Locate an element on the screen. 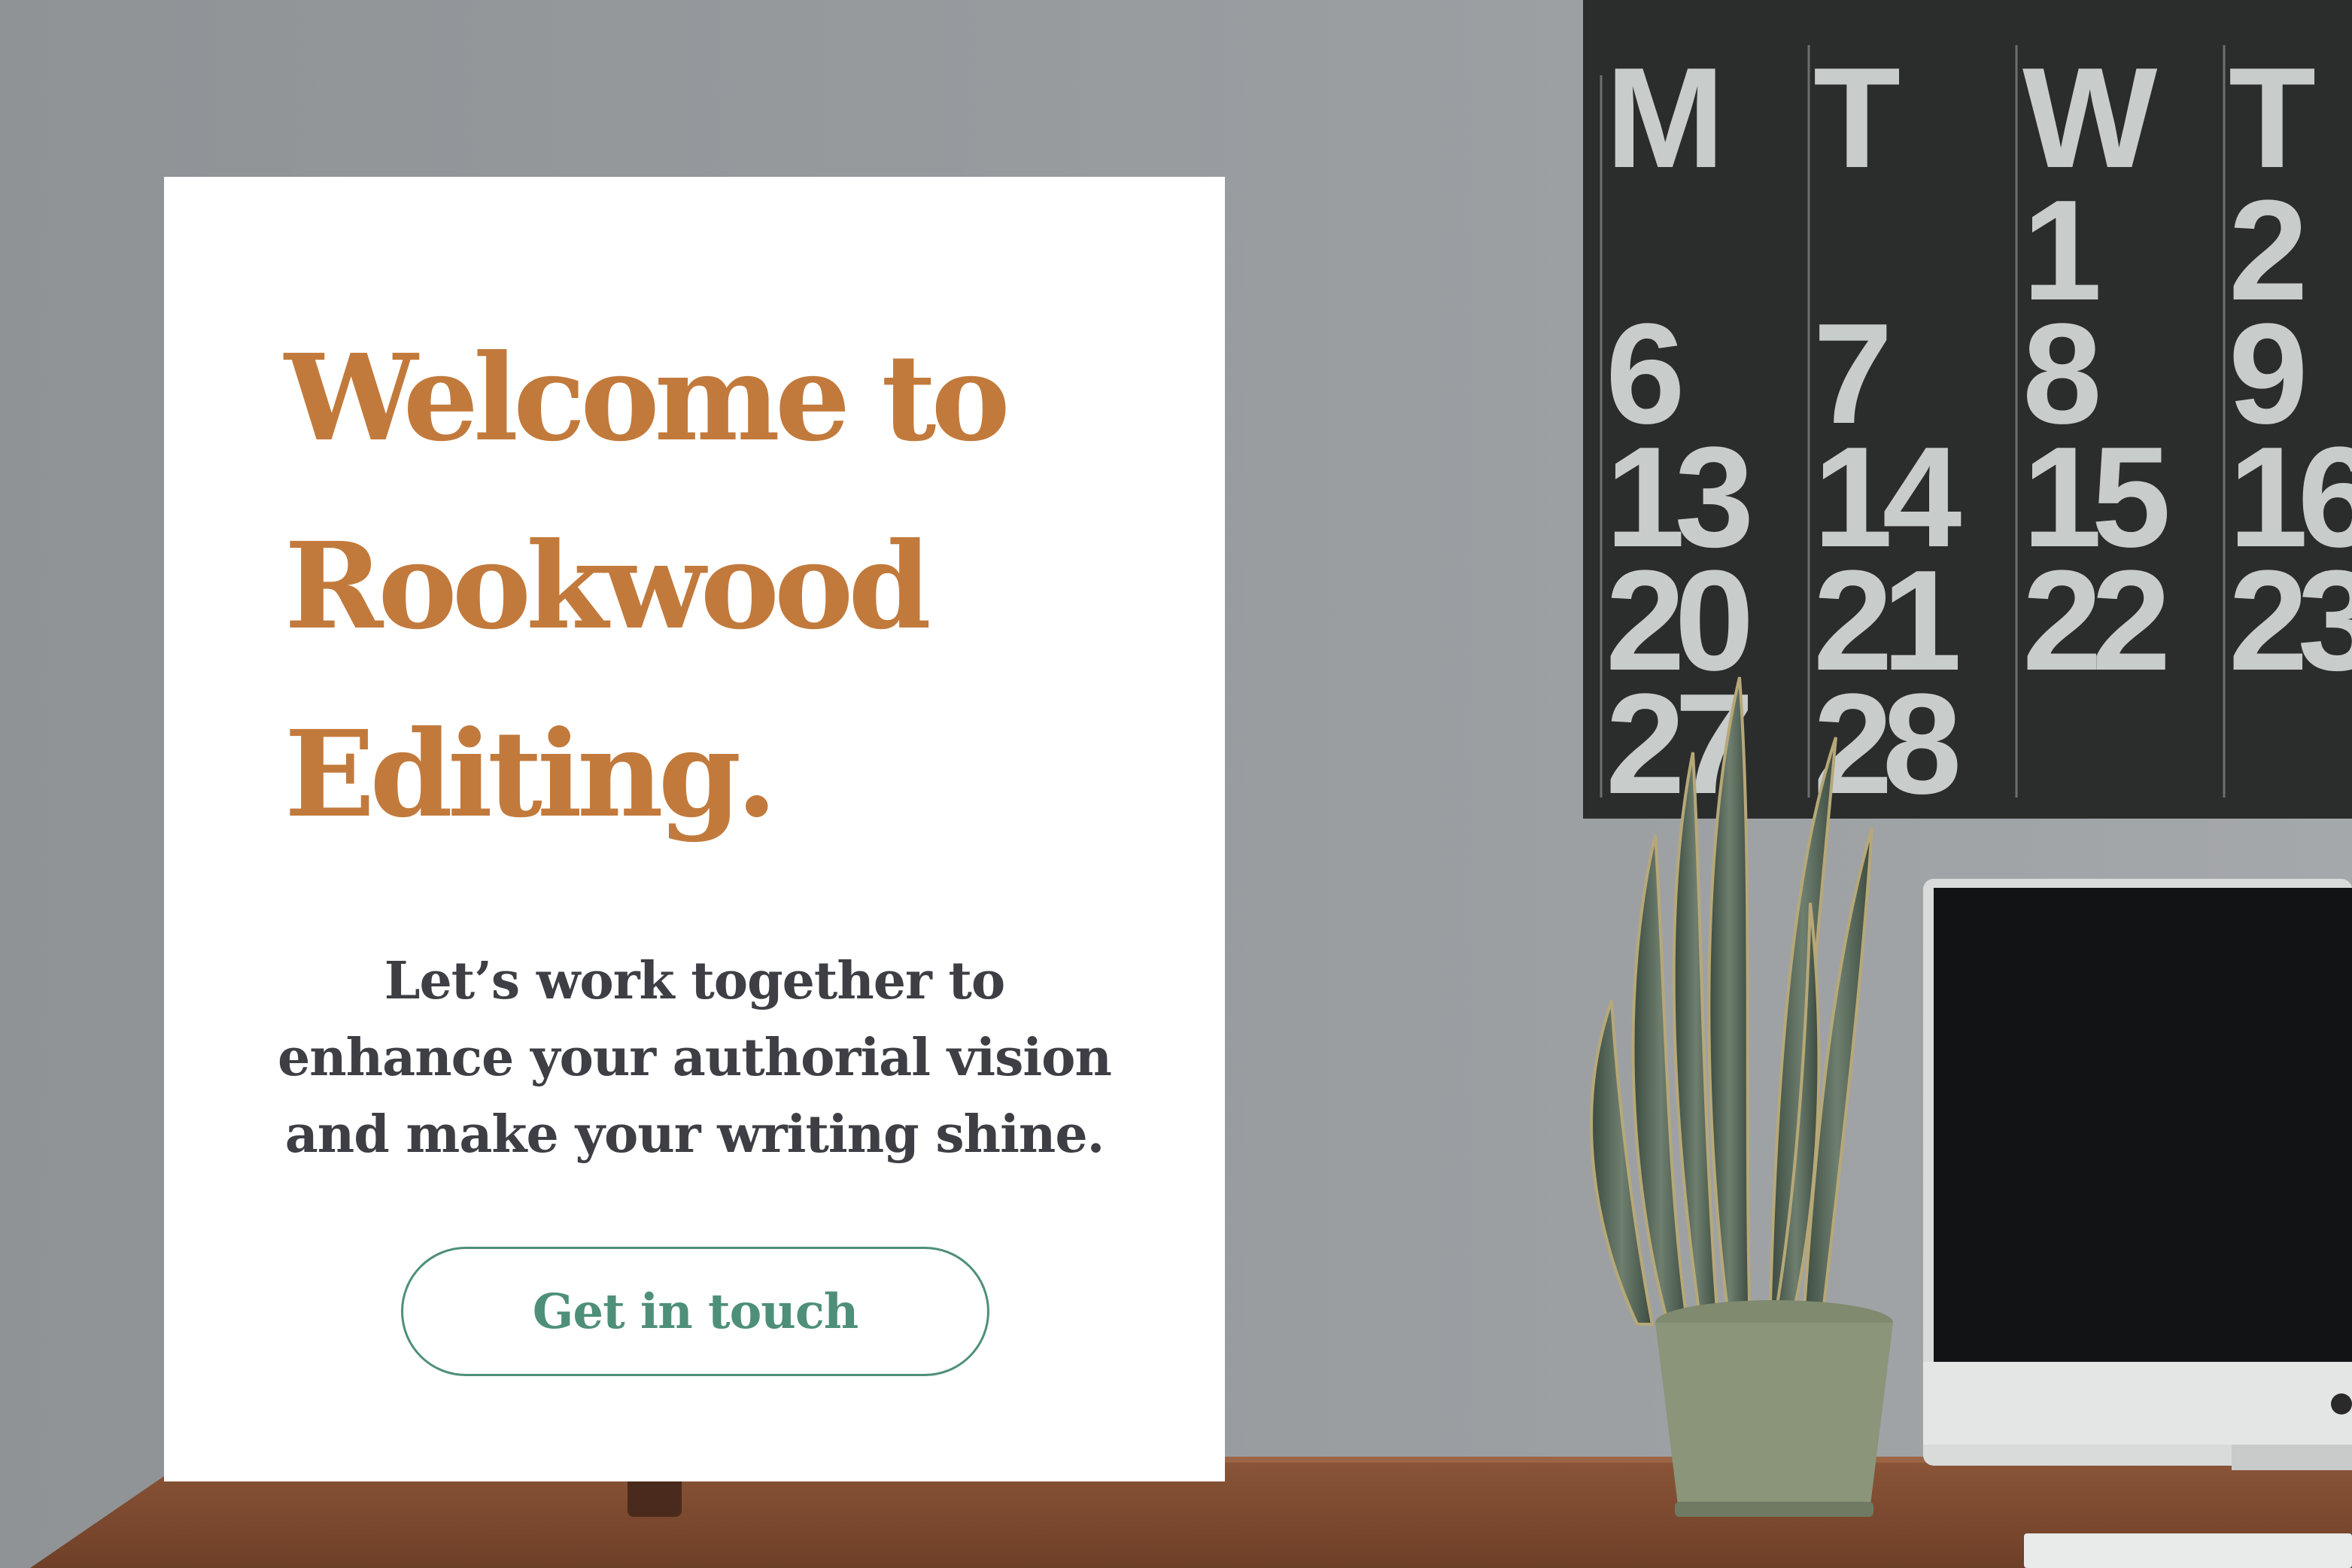  page-title: Welcome to Rookwood Editing. is located at coordinates (647, 586).